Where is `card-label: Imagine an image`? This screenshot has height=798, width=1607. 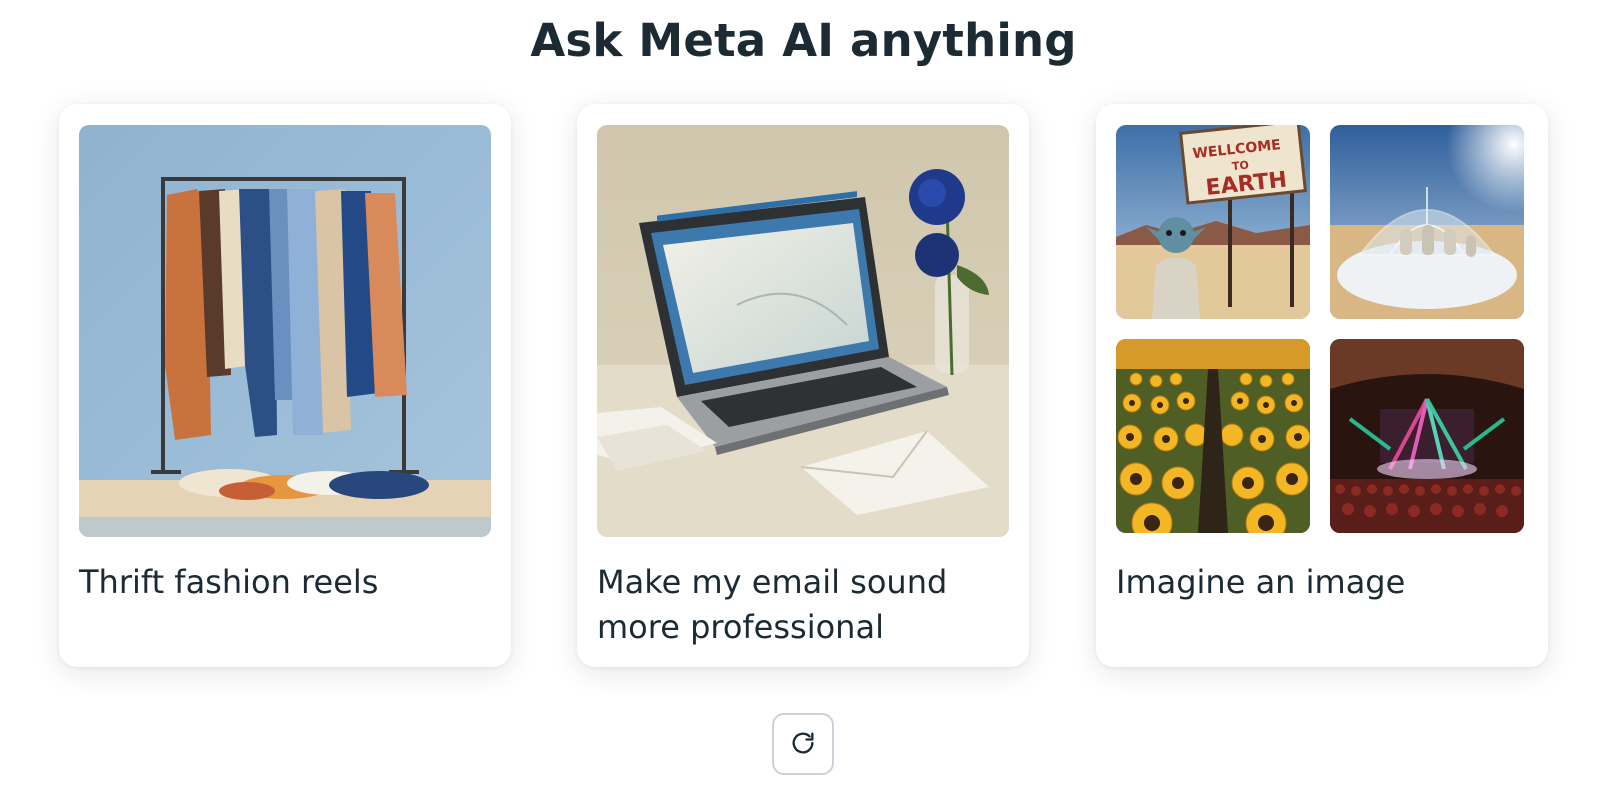 card-label: Imagine an image is located at coordinates (1261, 582).